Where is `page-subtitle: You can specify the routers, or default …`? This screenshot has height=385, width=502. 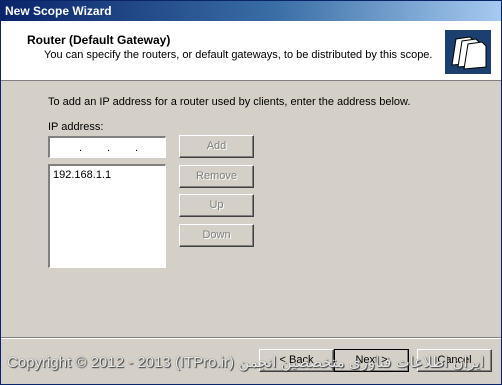
page-subtitle: You can specify the routers, or default … is located at coordinates (238, 55).